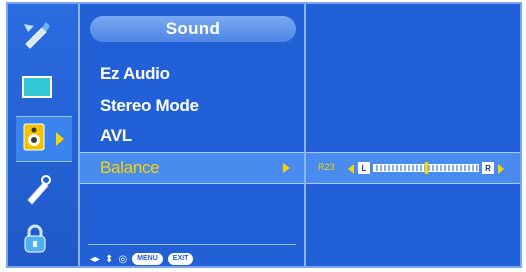 The height and width of the screenshot is (272, 526). I want to click on sidebar-item-screen, so click(44, 89).